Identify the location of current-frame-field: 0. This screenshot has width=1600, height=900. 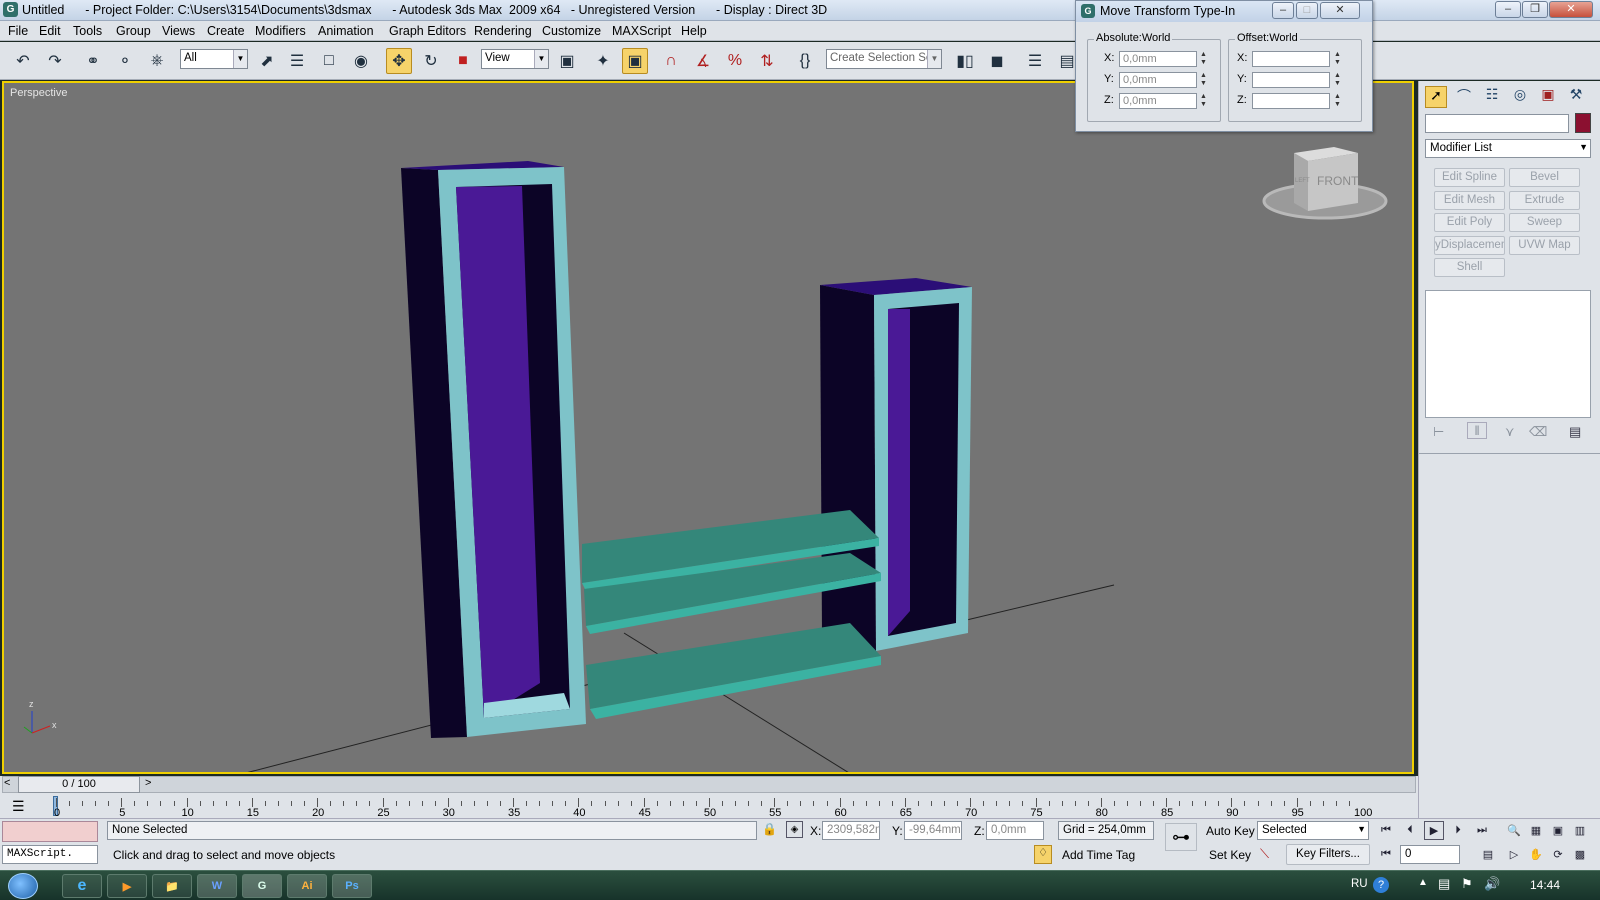
(1430, 854).